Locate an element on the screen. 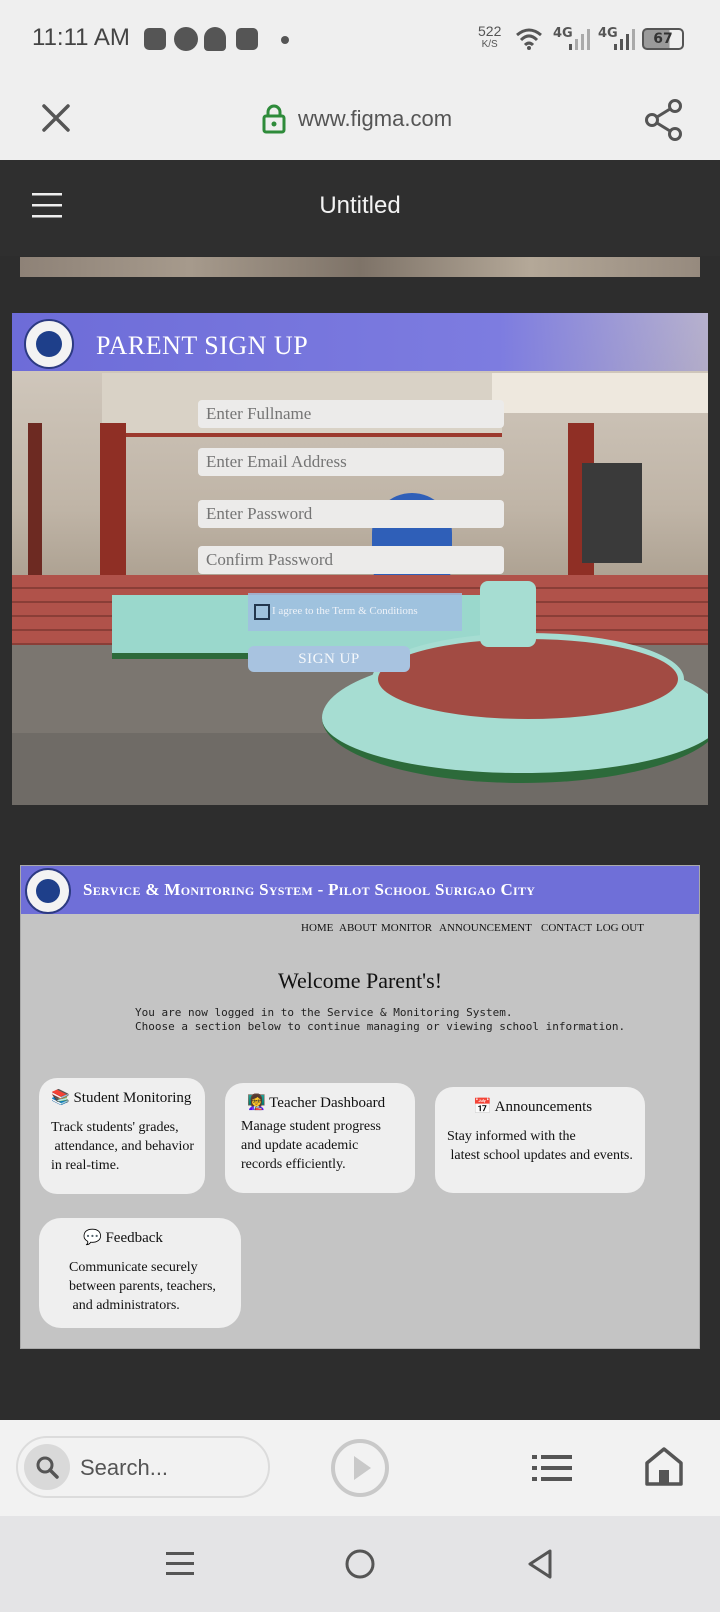 Image resolution: width=720 pixels, height=1612 pixels. snapchat-icon is located at coordinates (215, 39).